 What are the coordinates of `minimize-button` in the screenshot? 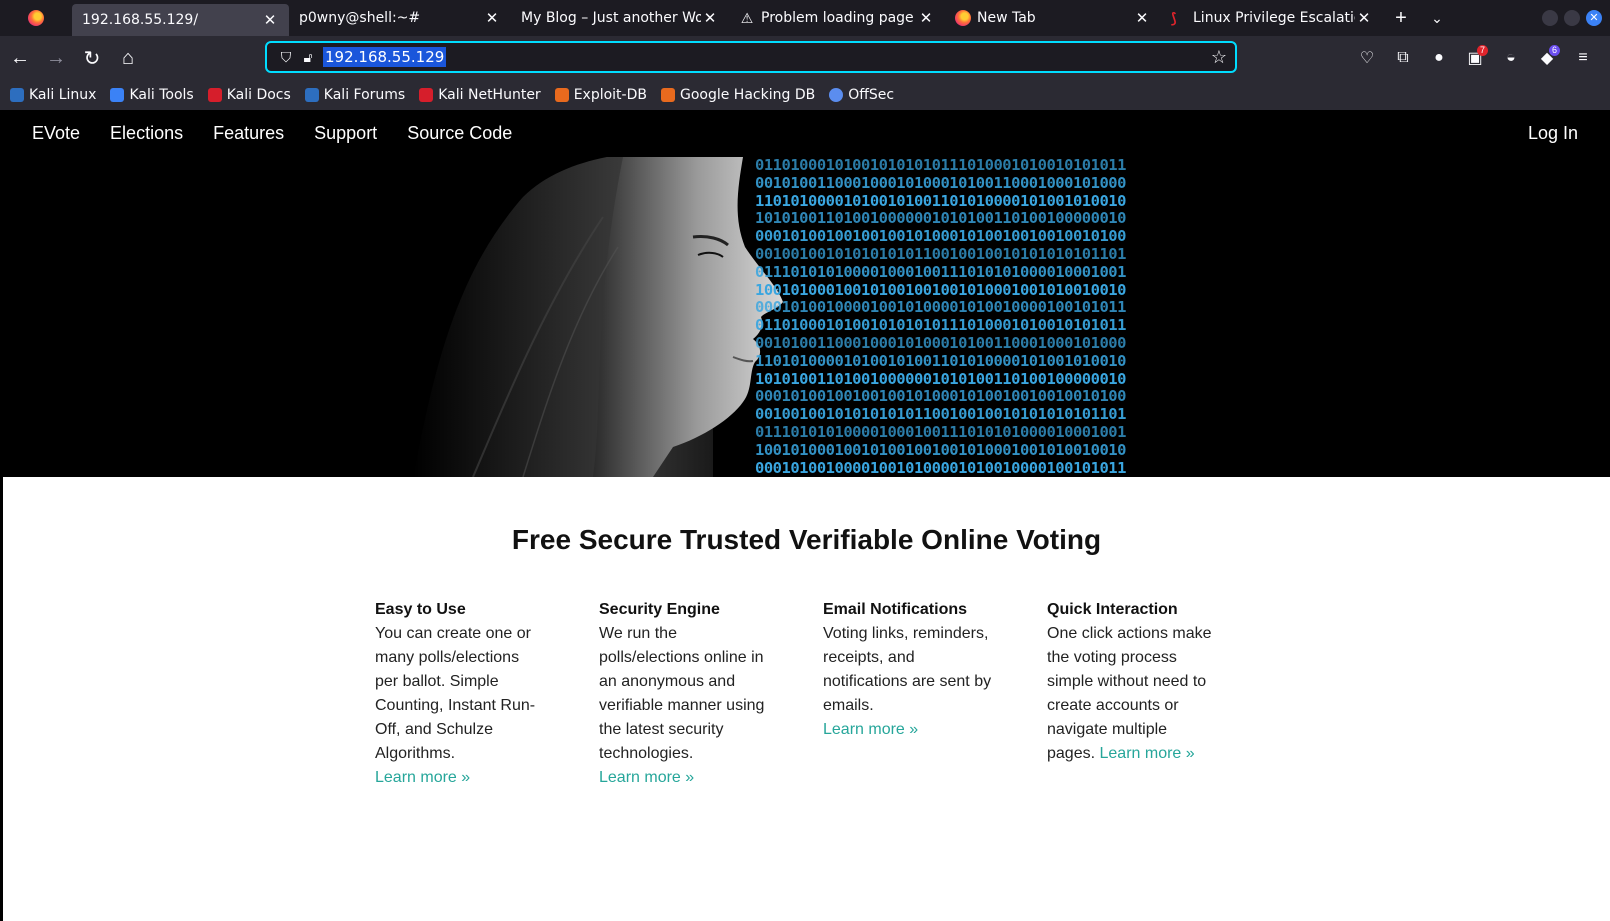 It's located at (1550, 18).